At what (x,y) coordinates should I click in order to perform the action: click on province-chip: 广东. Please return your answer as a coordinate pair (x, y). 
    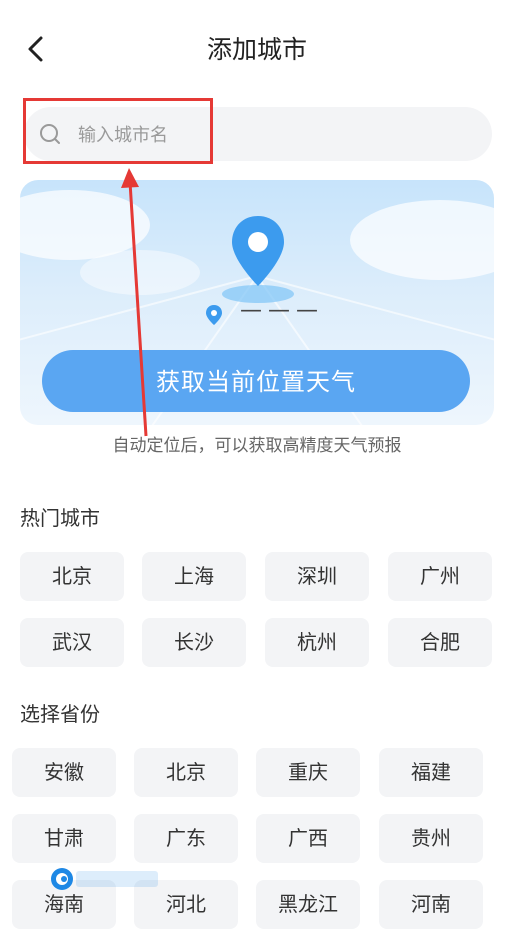
    Looking at the image, I should click on (186, 838).